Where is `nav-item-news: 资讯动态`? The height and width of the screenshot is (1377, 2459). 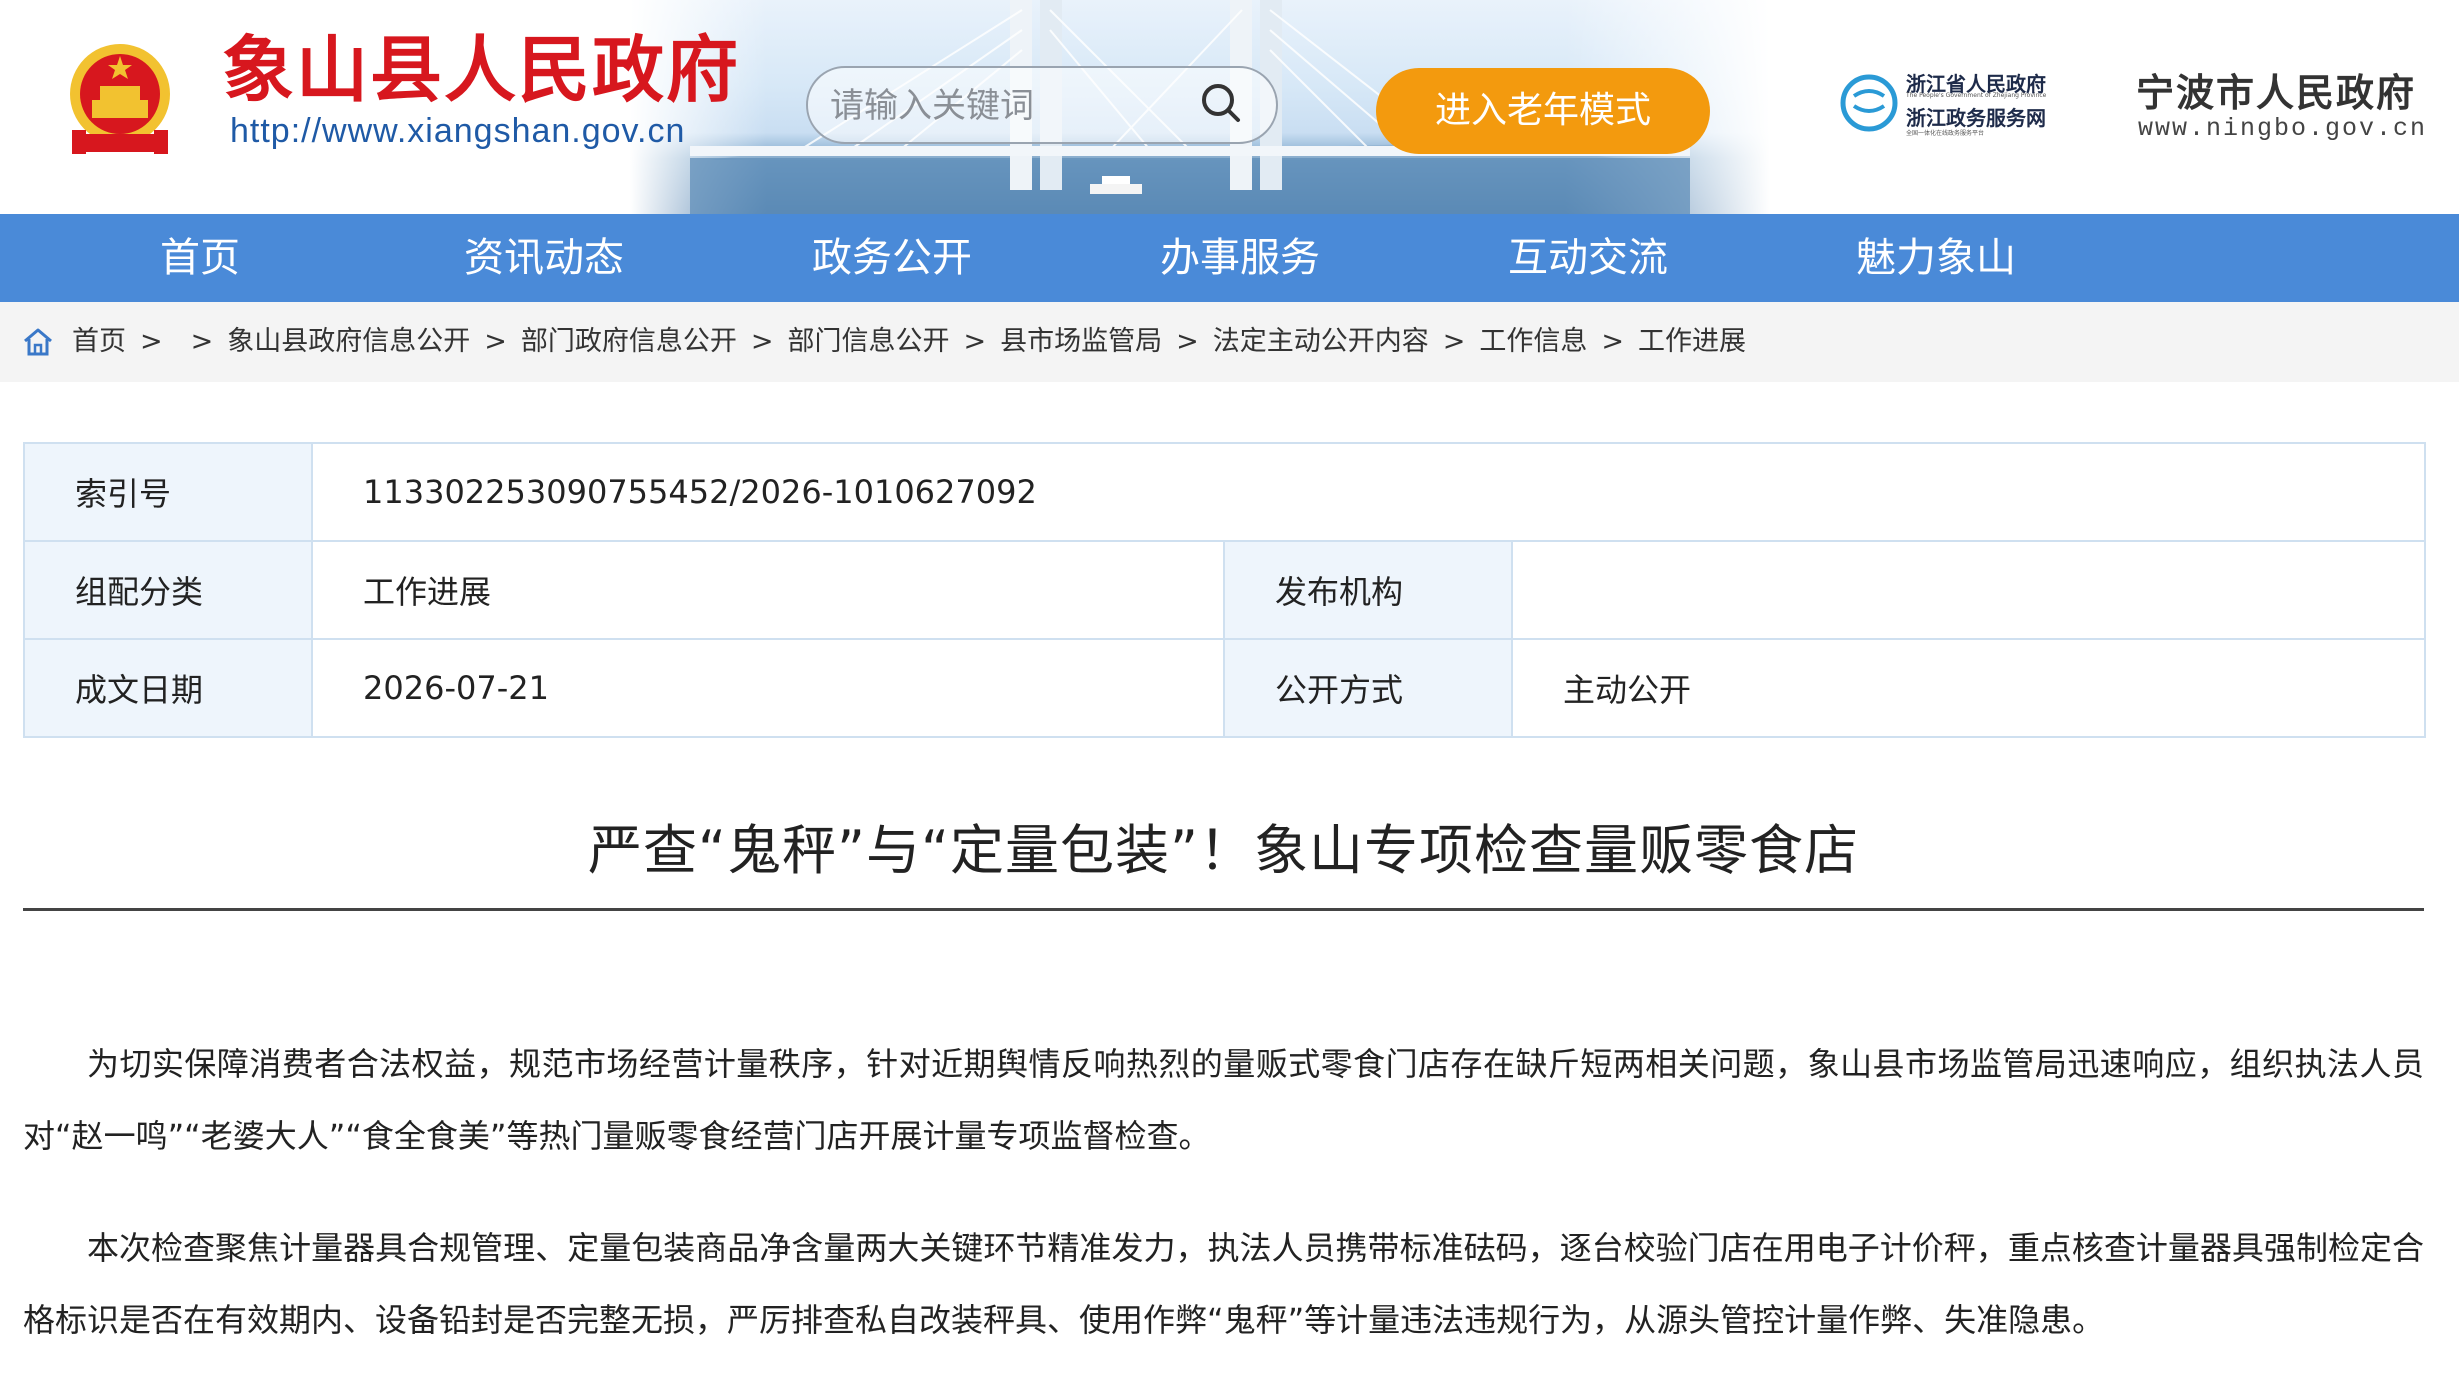 nav-item-news: 资讯动态 is located at coordinates (544, 258).